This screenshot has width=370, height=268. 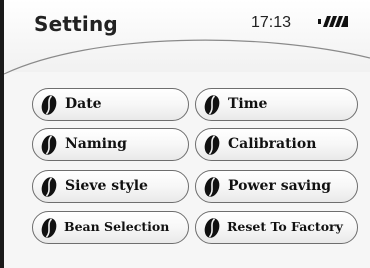 What do you see at coordinates (333, 21) in the screenshot?
I see `battery-icon` at bounding box center [333, 21].